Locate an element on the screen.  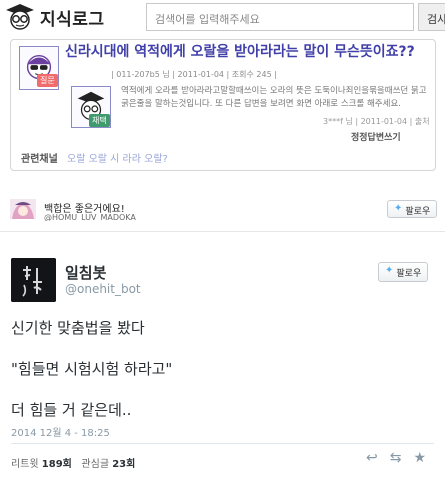
previous-follow-button: ✦ 팔로우 is located at coordinates (412, 209).